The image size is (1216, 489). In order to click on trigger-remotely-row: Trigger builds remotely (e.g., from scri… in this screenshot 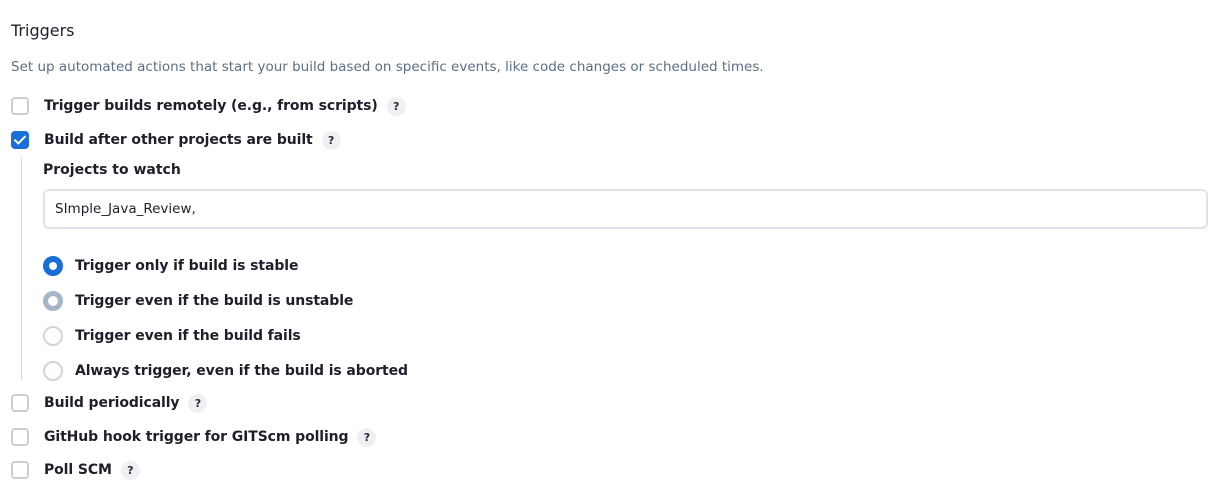, I will do `click(208, 106)`.